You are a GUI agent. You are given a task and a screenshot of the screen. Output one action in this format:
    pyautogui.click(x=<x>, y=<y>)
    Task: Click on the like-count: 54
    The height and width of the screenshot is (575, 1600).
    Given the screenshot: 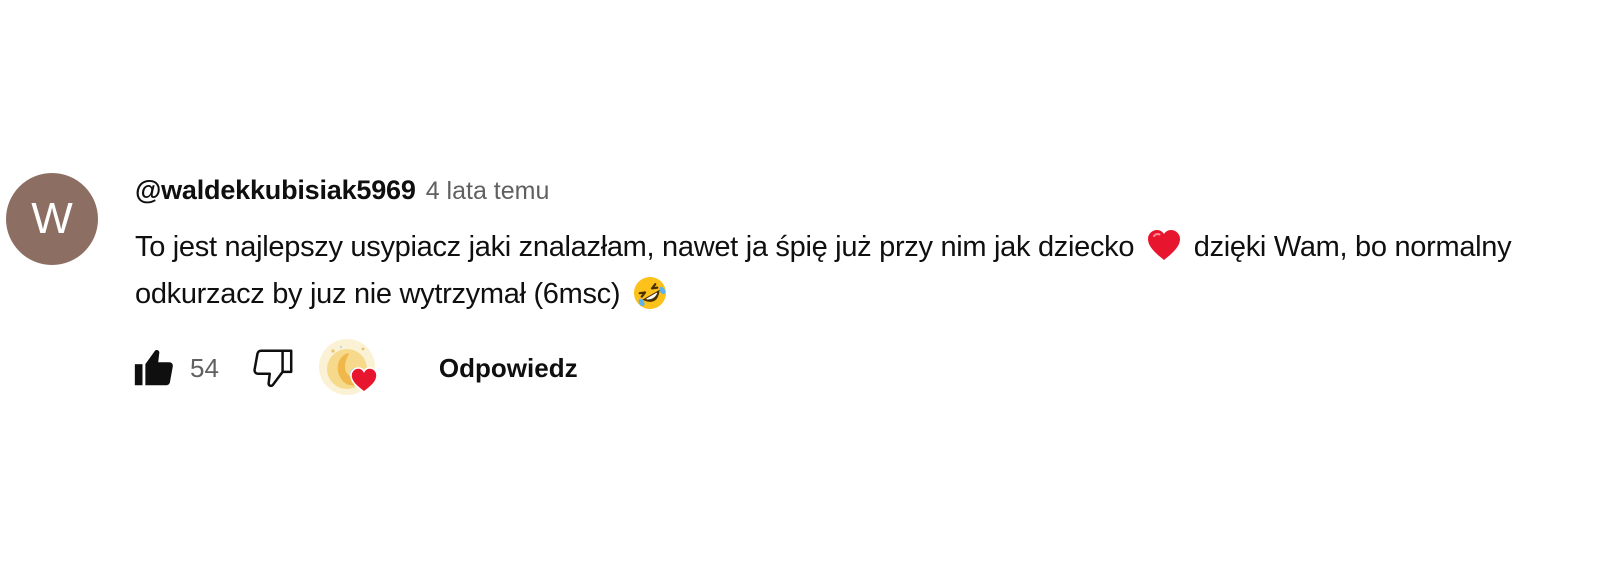 What is the action you would take?
    pyautogui.click(x=204, y=367)
    